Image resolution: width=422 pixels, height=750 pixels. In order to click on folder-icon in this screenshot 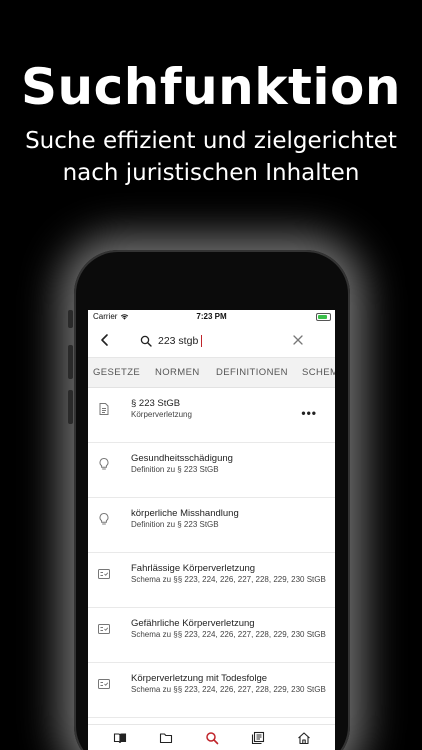, I will do `click(166, 738)`.